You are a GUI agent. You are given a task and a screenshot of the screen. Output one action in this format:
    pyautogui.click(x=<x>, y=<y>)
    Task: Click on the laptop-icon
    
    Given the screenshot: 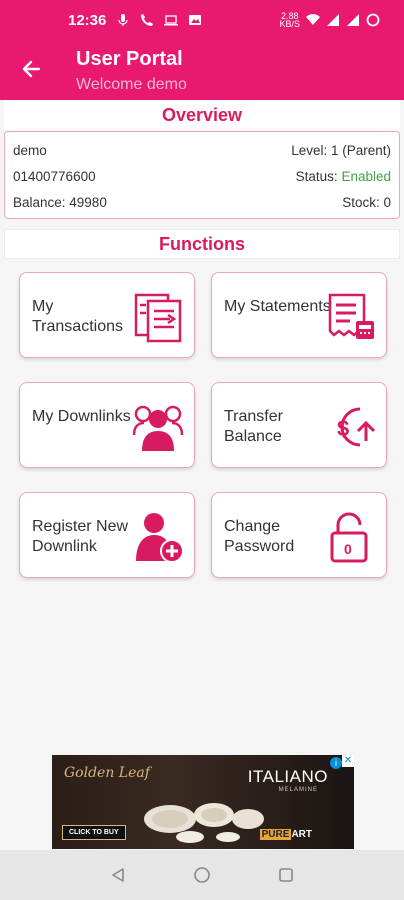 What is the action you would take?
    pyautogui.click(x=171, y=20)
    